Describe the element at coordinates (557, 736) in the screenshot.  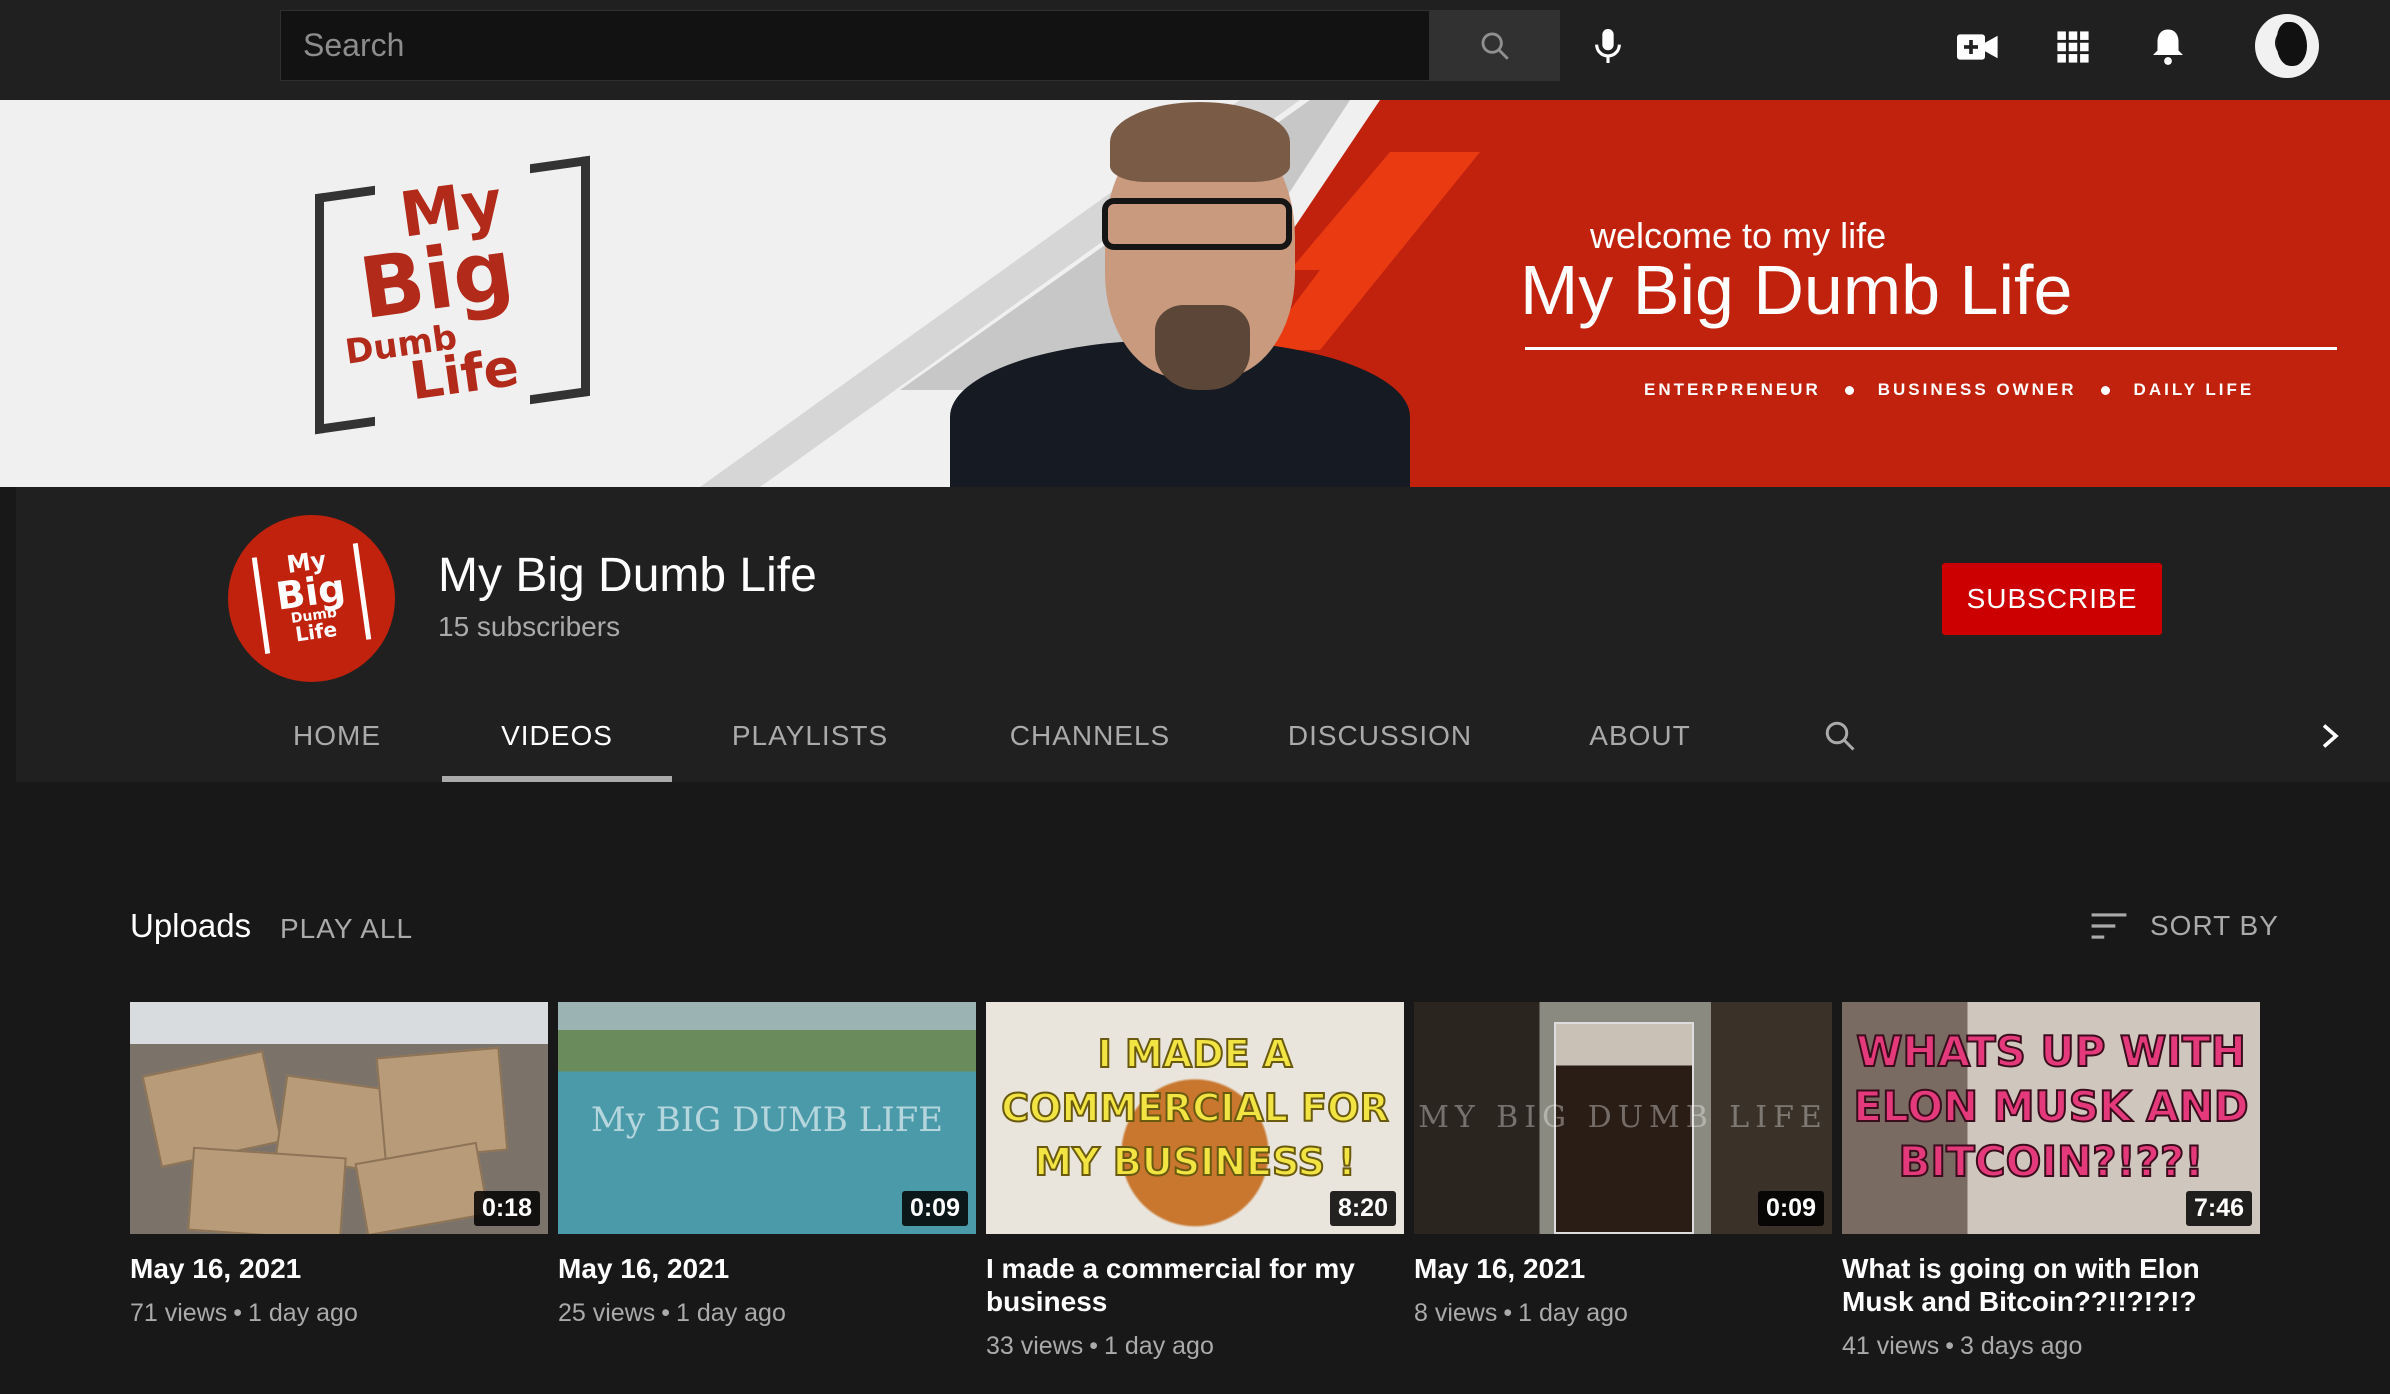
I see `tab-videos: VIDEOS` at that location.